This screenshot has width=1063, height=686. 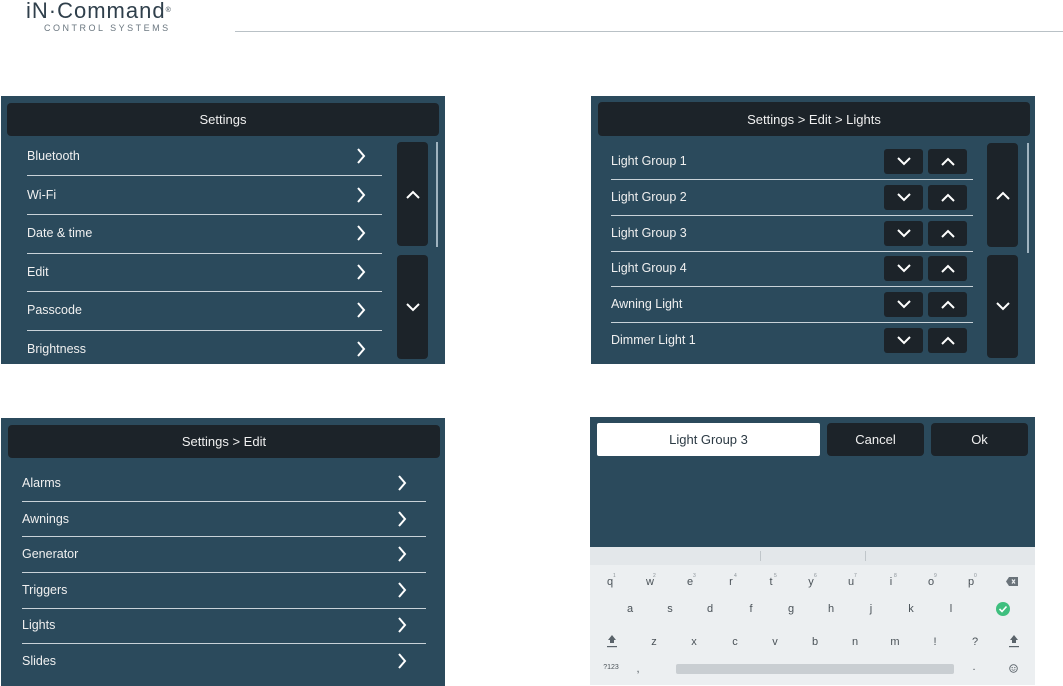 What do you see at coordinates (610, 580) in the screenshot?
I see `key-q: q1` at bounding box center [610, 580].